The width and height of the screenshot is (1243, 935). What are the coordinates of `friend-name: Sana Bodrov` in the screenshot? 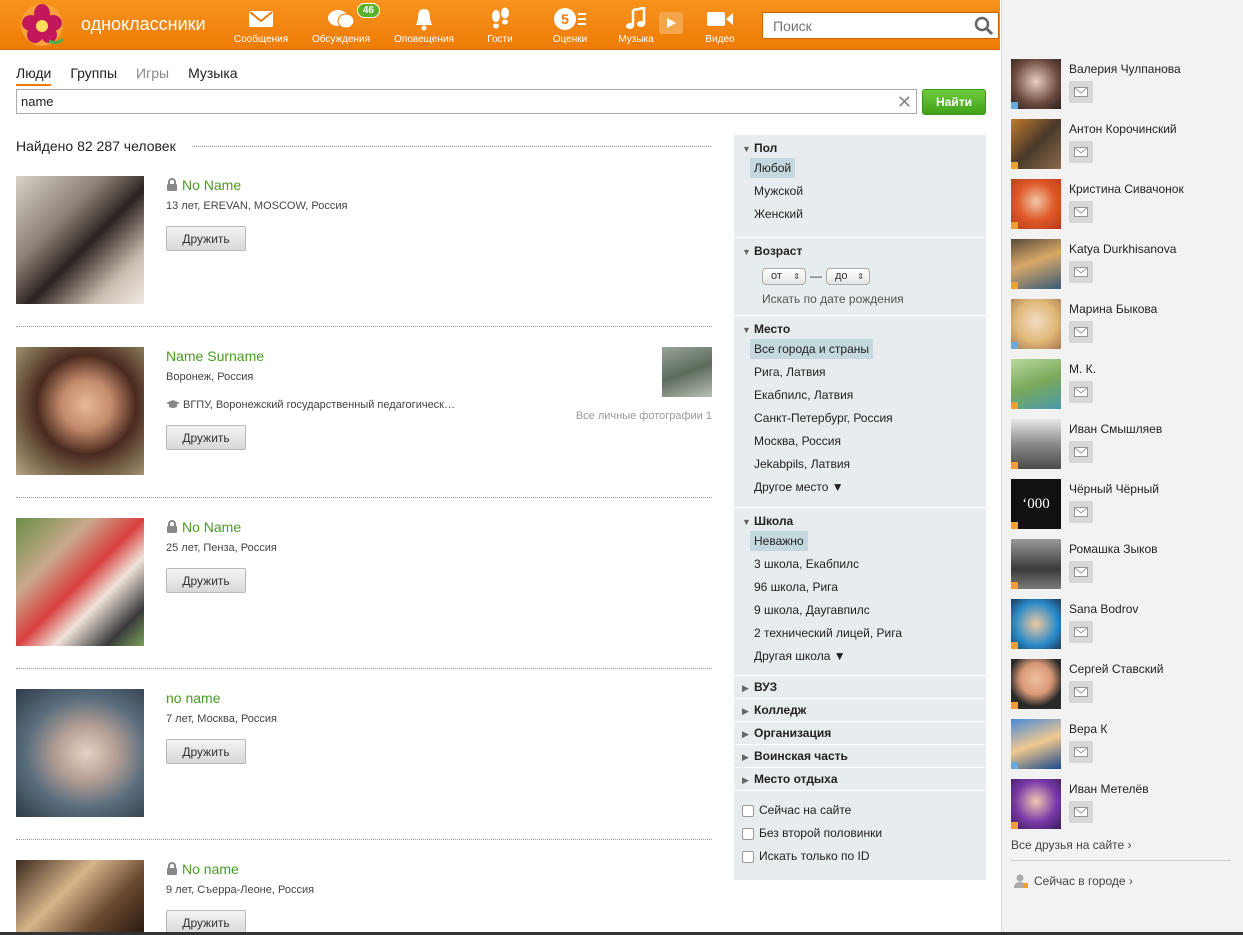 It's located at (1103, 609).